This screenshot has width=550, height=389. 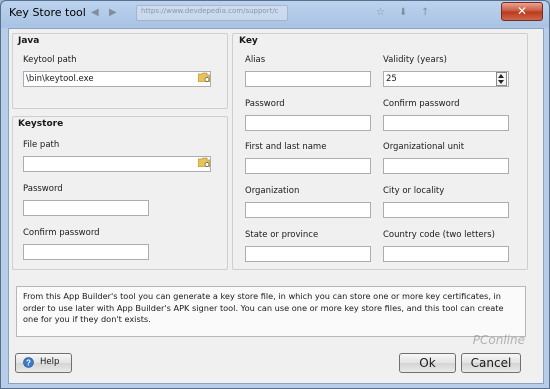 What do you see at coordinates (41, 145) in the screenshot?
I see `file-path-label: File path` at bounding box center [41, 145].